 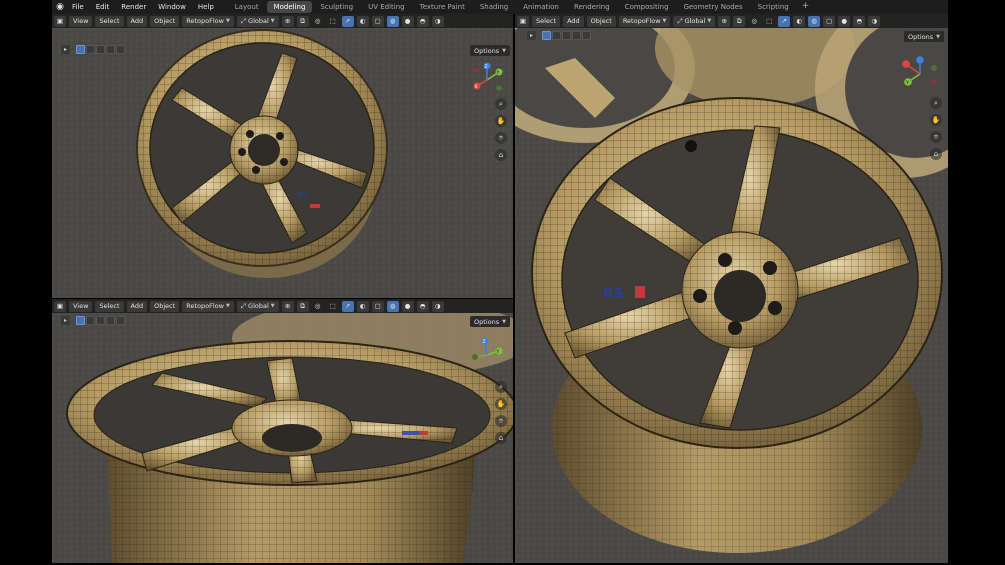 What do you see at coordinates (647, 7) in the screenshot?
I see `tab-compositing: Compositing` at bounding box center [647, 7].